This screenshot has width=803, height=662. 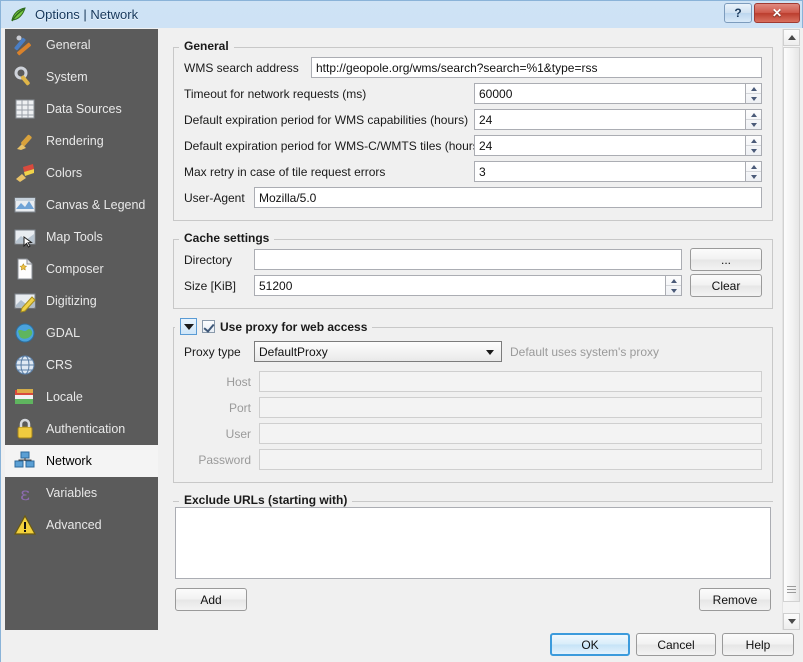 What do you see at coordinates (81, 77) in the screenshot?
I see `sidebar-item-system: System` at bounding box center [81, 77].